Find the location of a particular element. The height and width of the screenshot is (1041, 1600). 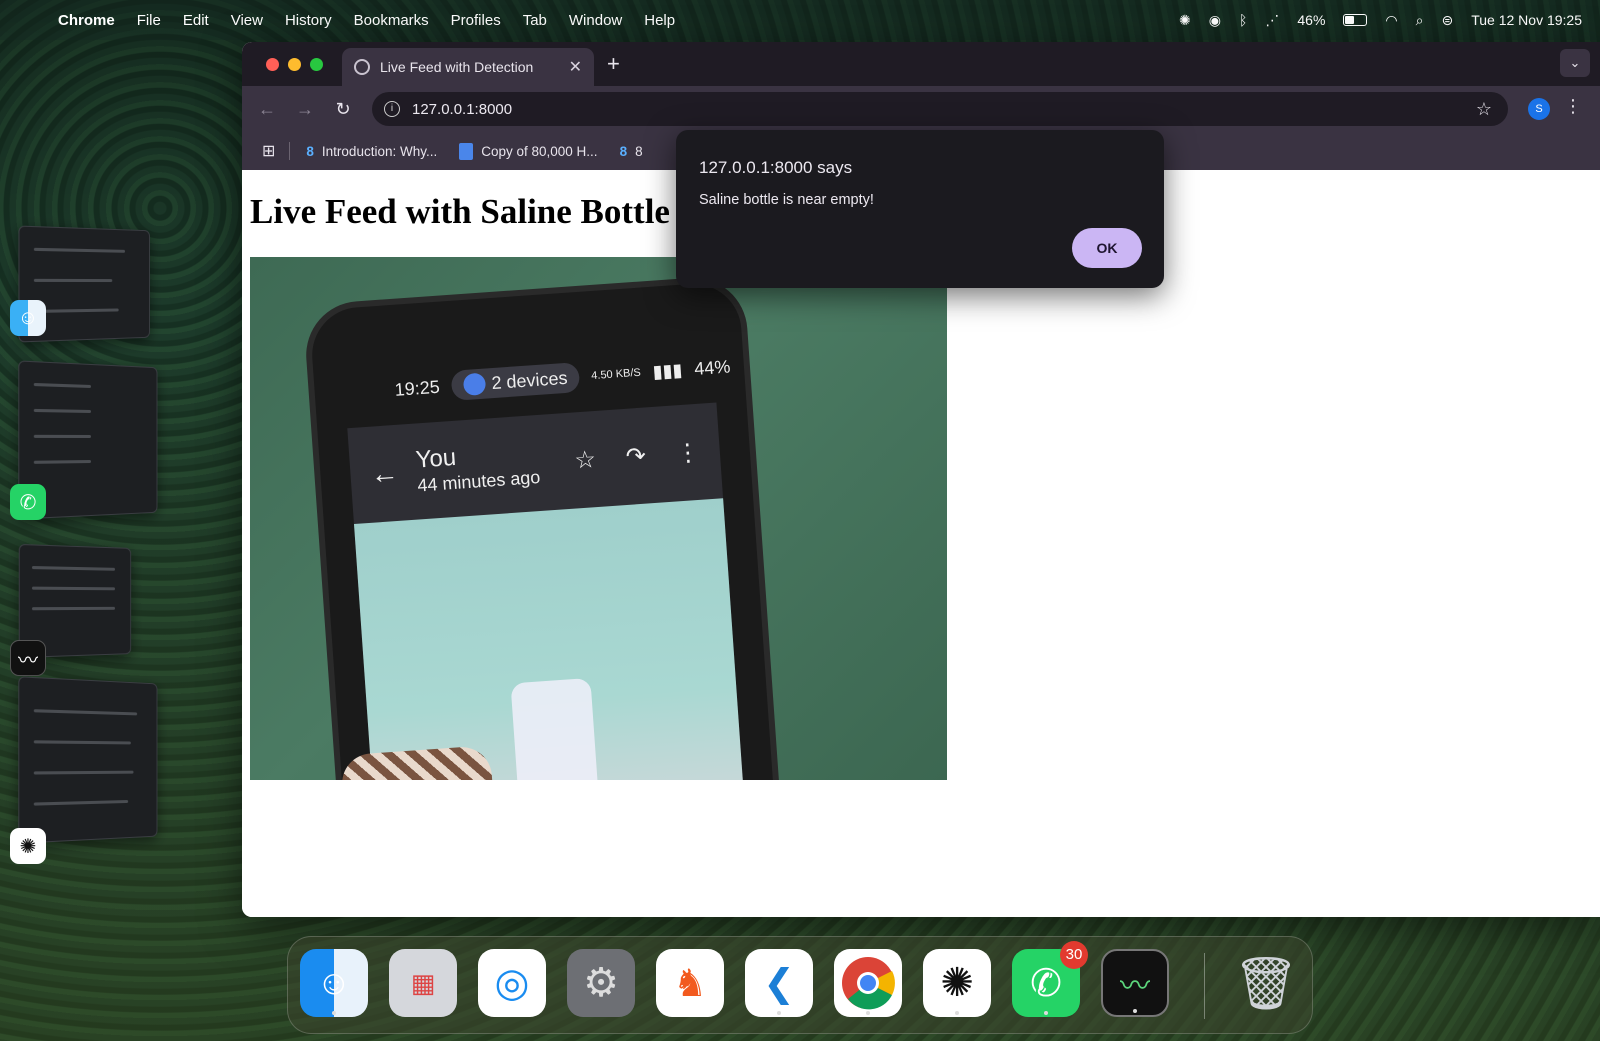

apps-grid-icon: ⊞ is located at coordinates (268, 151).